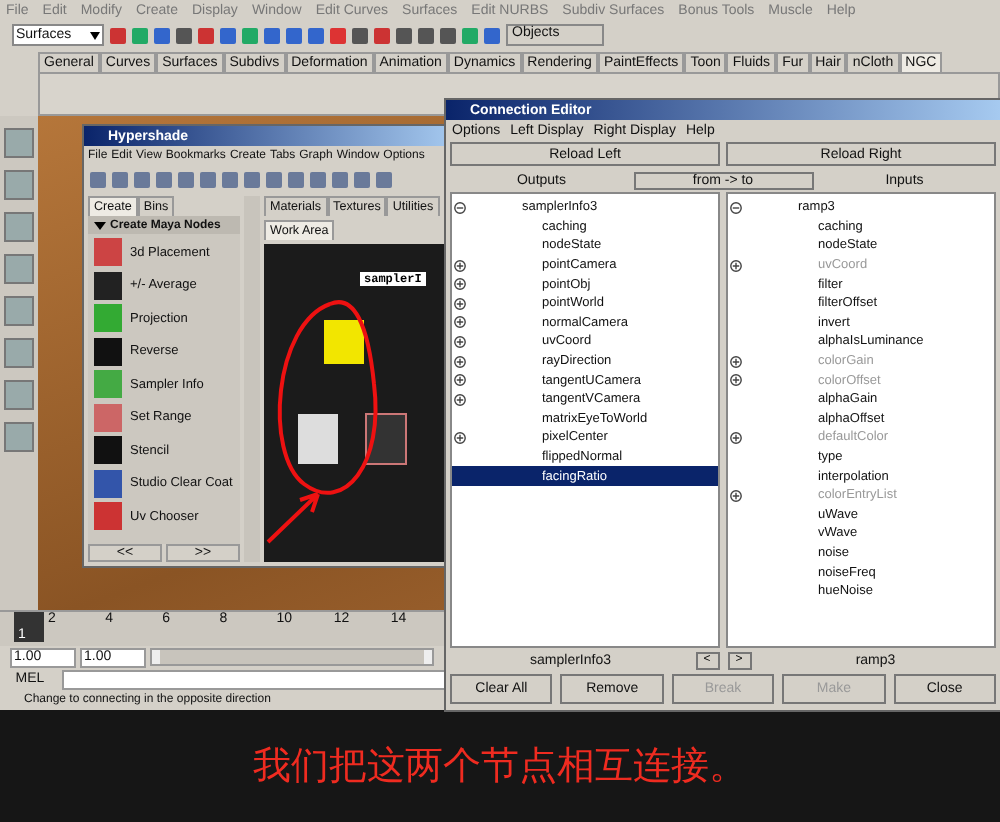 The width and height of the screenshot is (1000, 822). Describe the element at coordinates (95, 35) in the screenshot. I see `caret-icon` at that location.